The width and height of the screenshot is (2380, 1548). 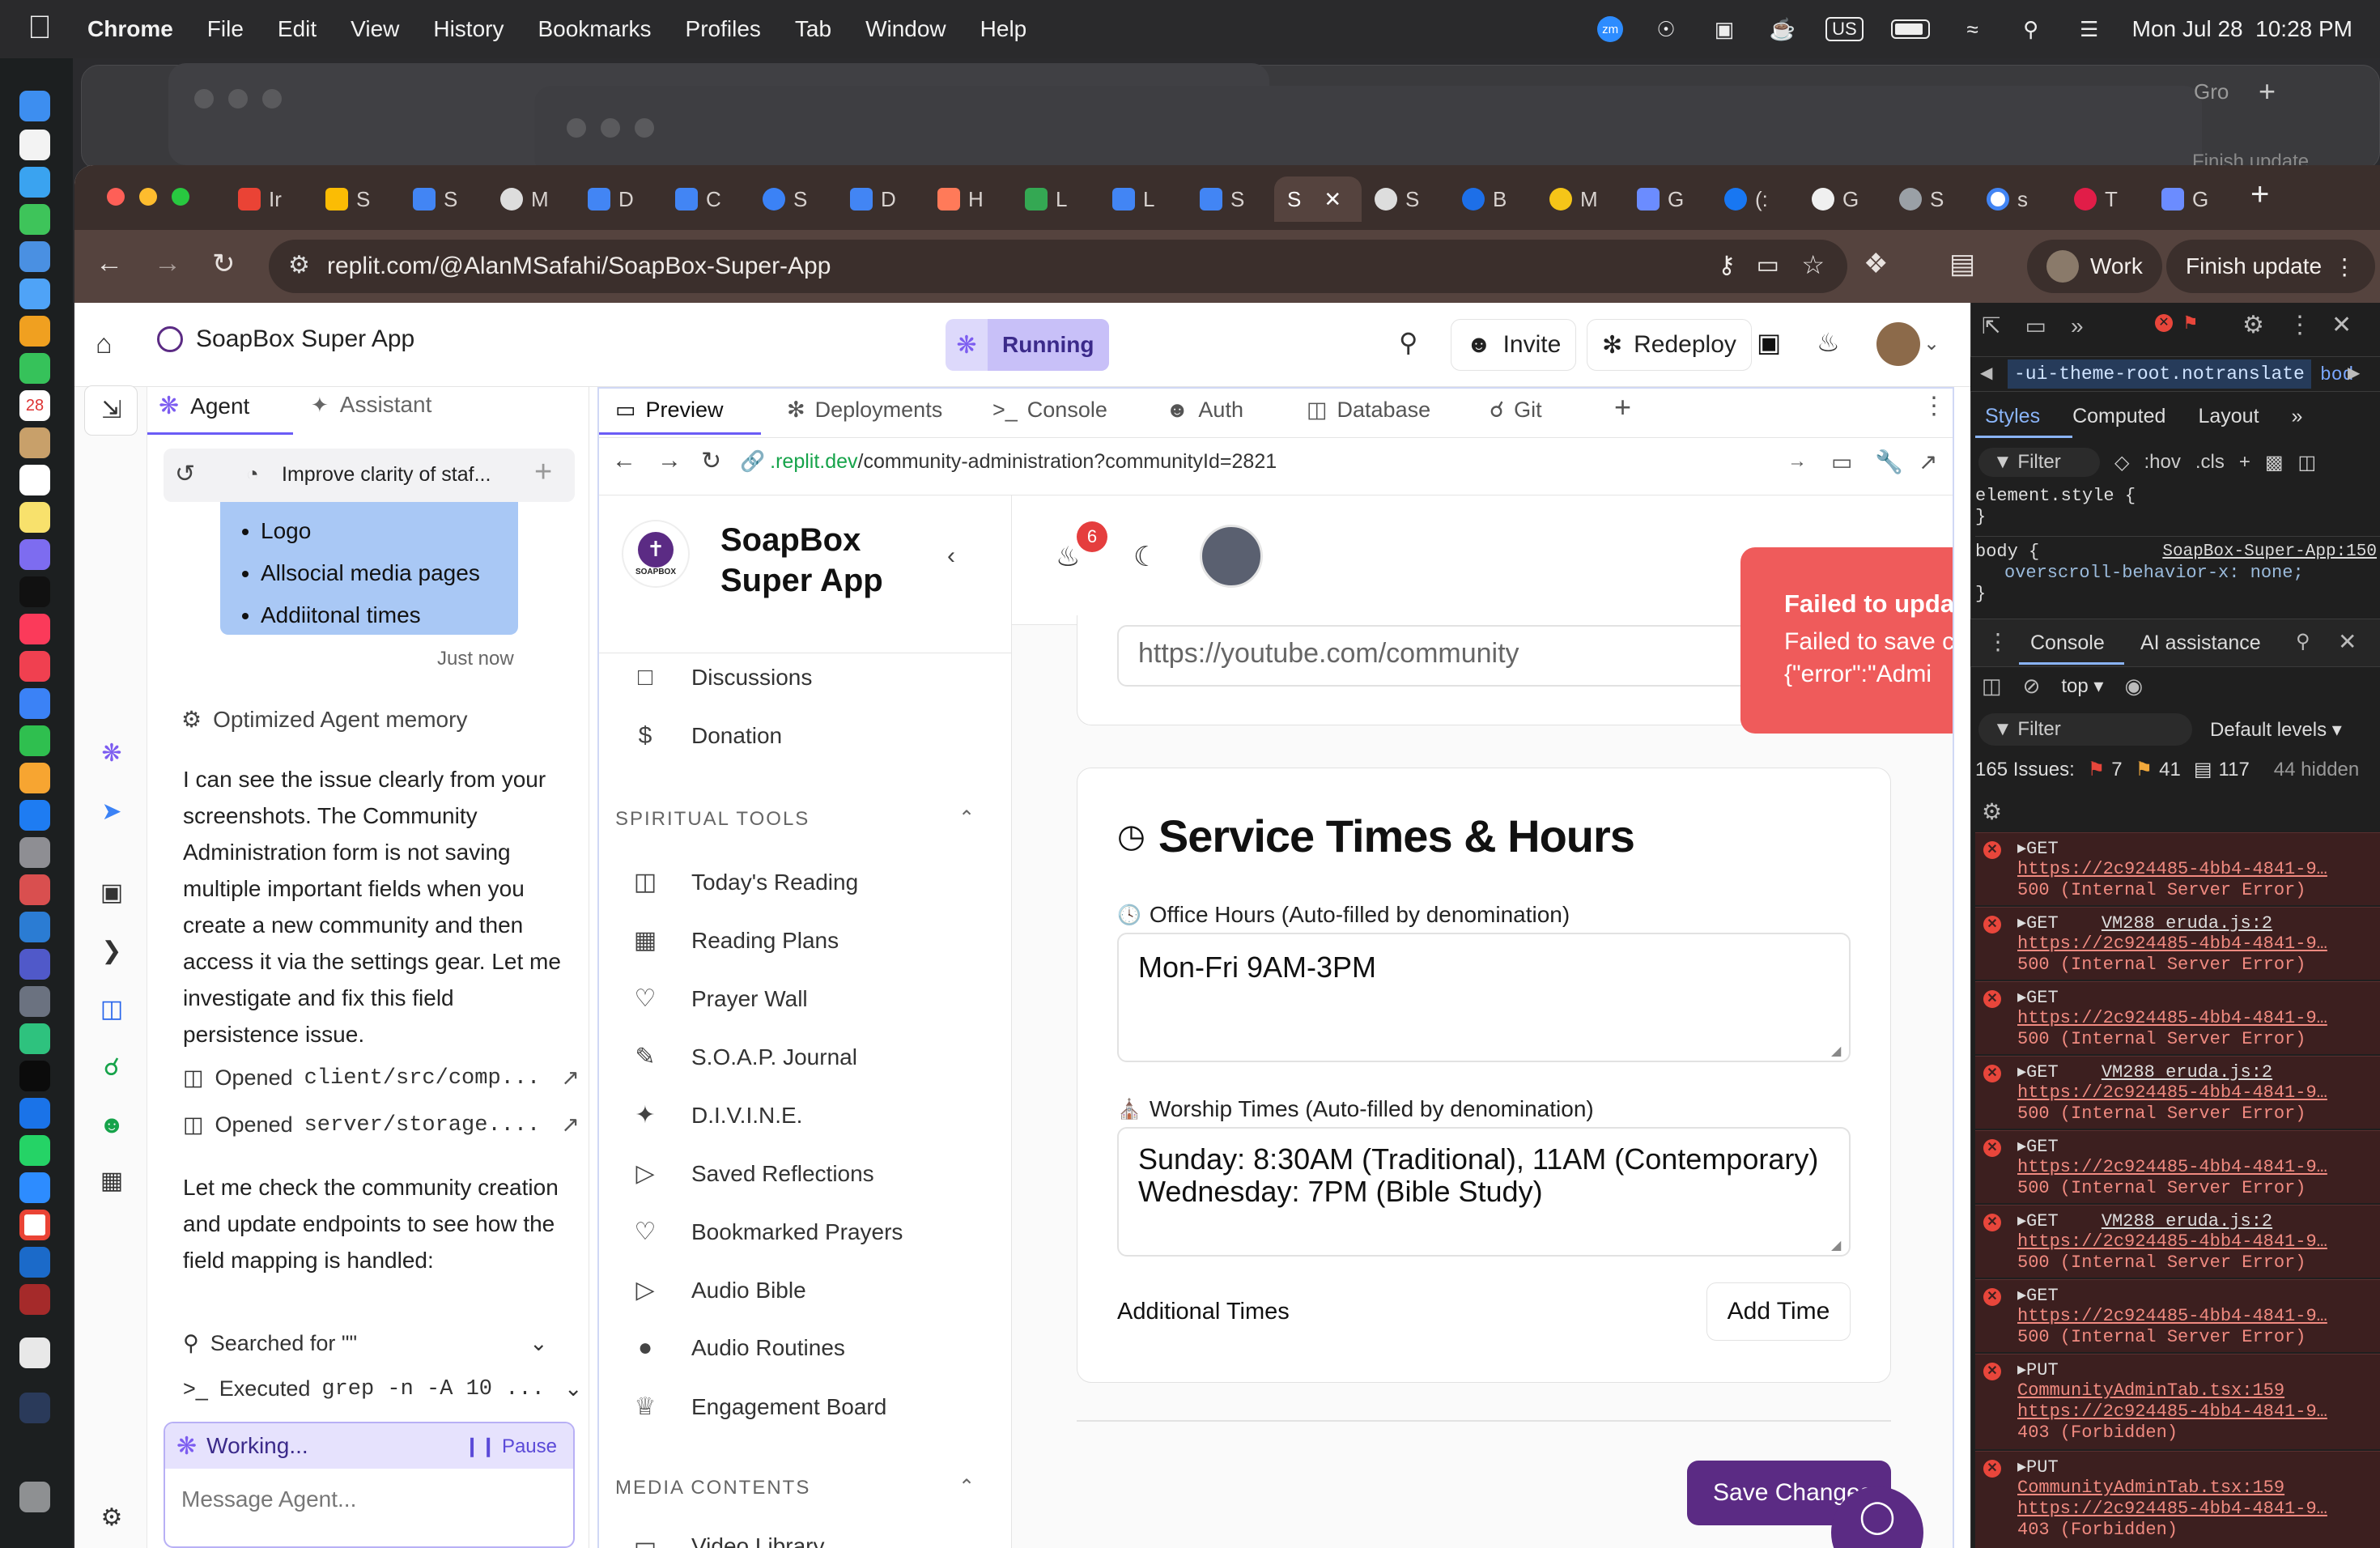 I want to click on 1password-icon, so click(x=34, y=1263).